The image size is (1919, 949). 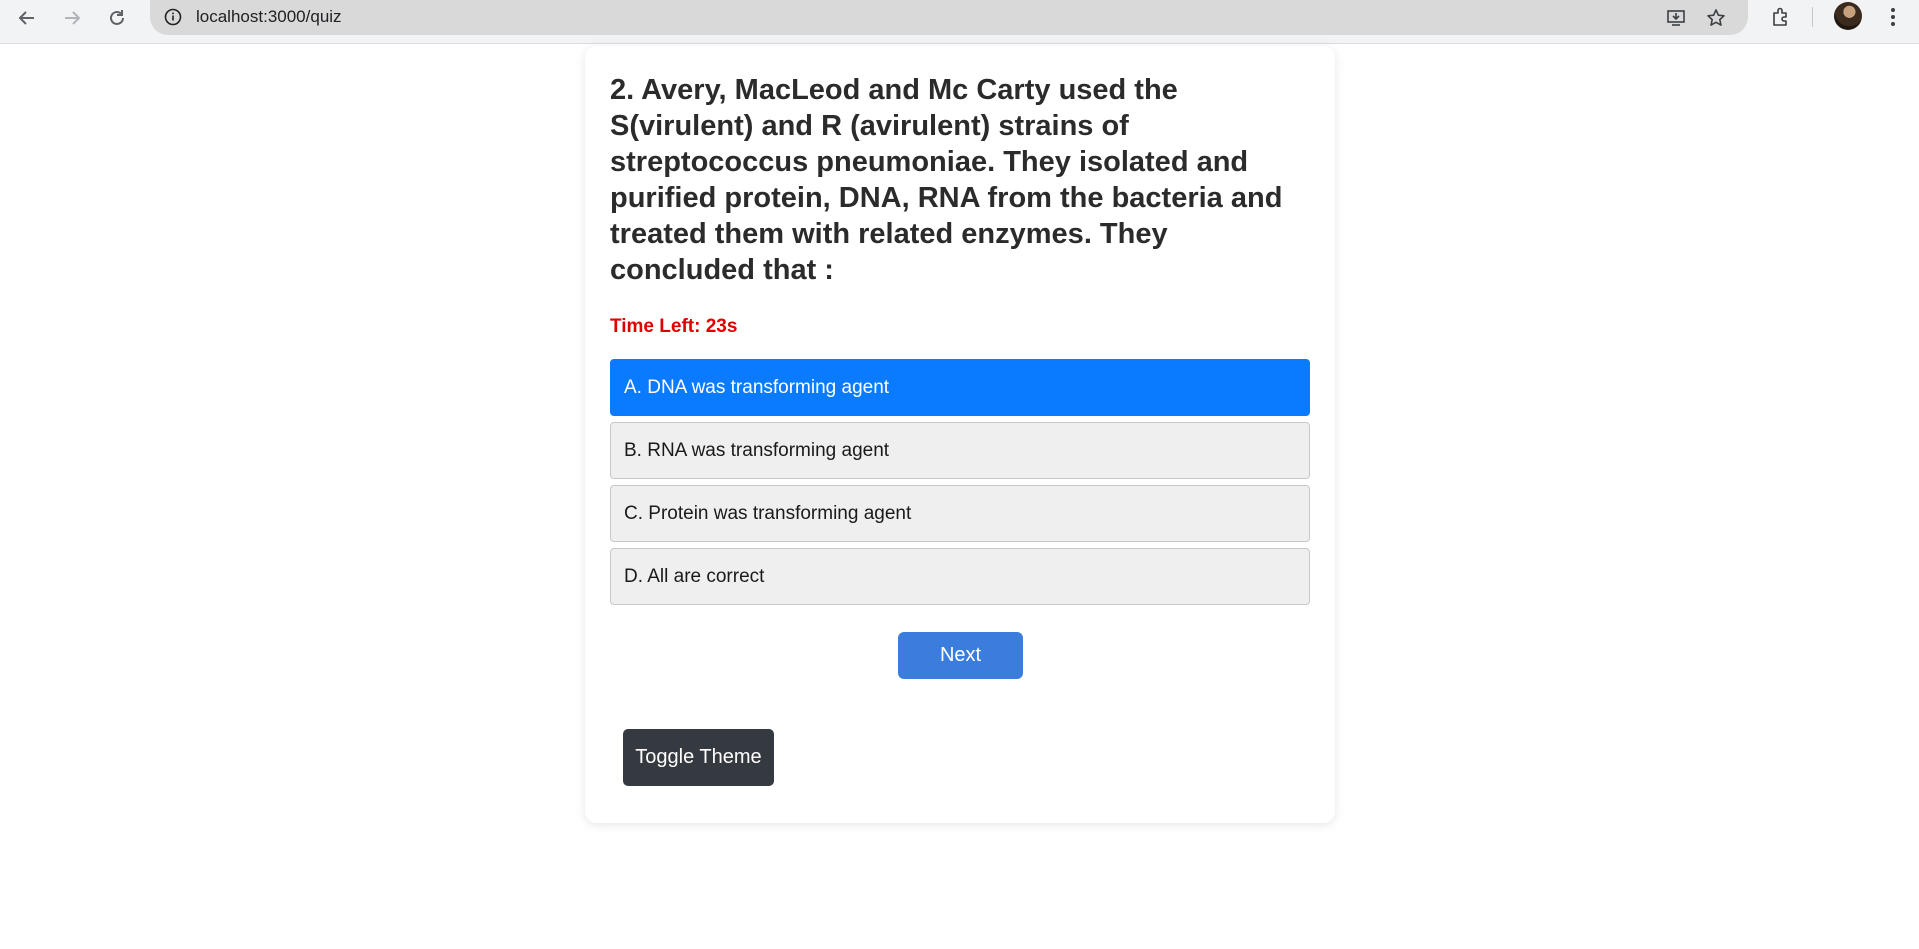 What do you see at coordinates (674, 326) in the screenshot?
I see `timer-text: Time Left: 23s` at bounding box center [674, 326].